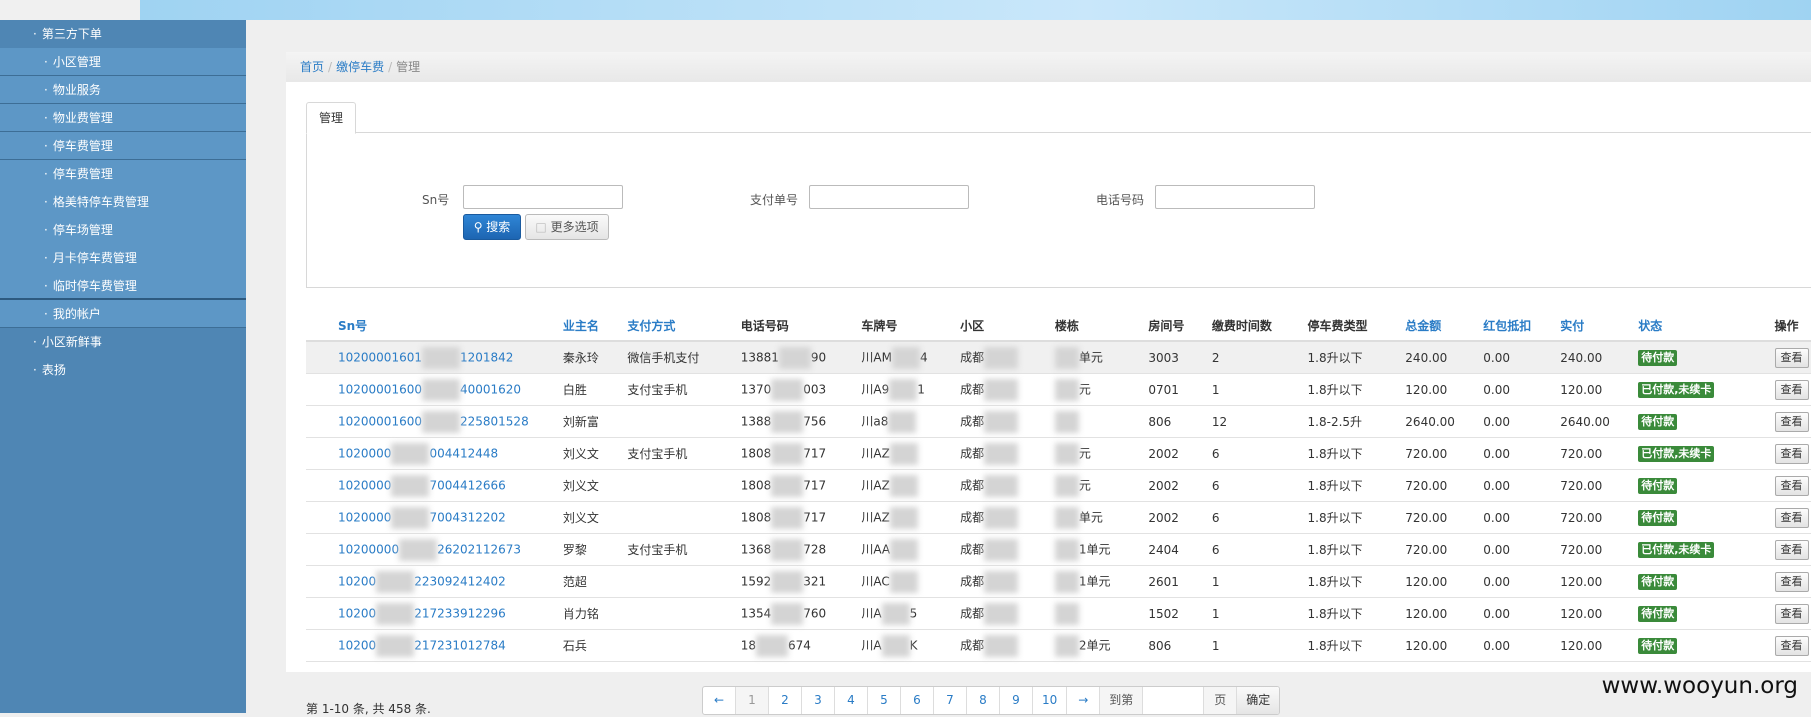 This screenshot has width=1811, height=717. What do you see at coordinates (1083, 700) in the screenshot?
I see `next-page-button: →` at bounding box center [1083, 700].